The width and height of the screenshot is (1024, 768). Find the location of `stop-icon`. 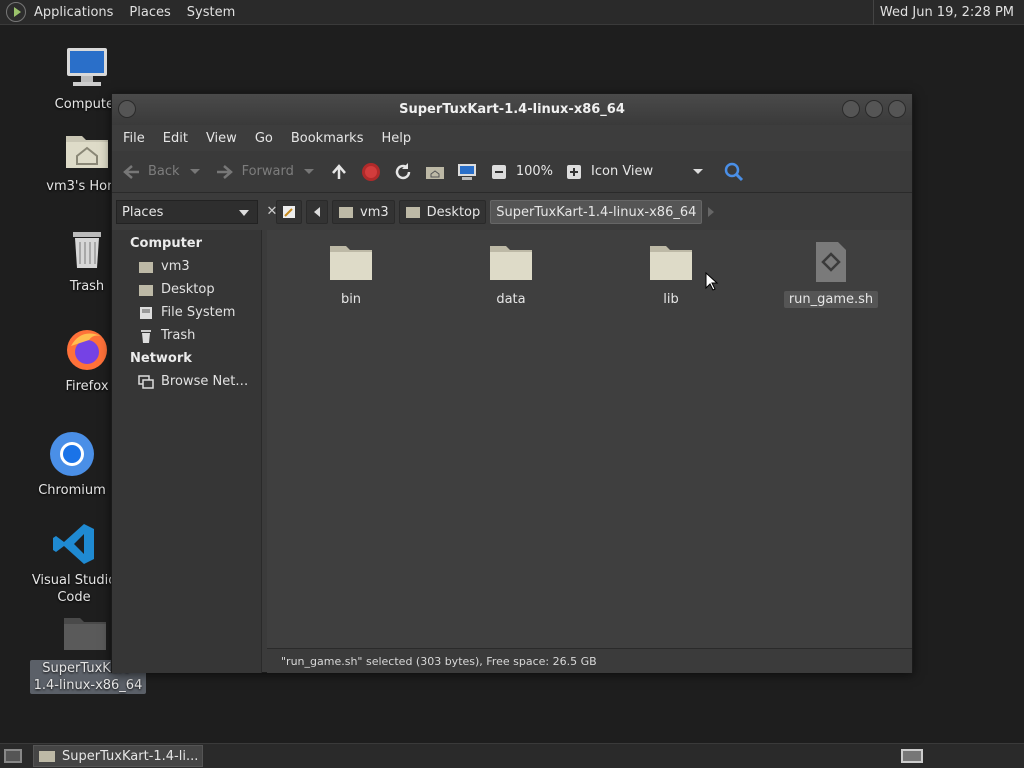

stop-icon is located at coordinates (370, 171).